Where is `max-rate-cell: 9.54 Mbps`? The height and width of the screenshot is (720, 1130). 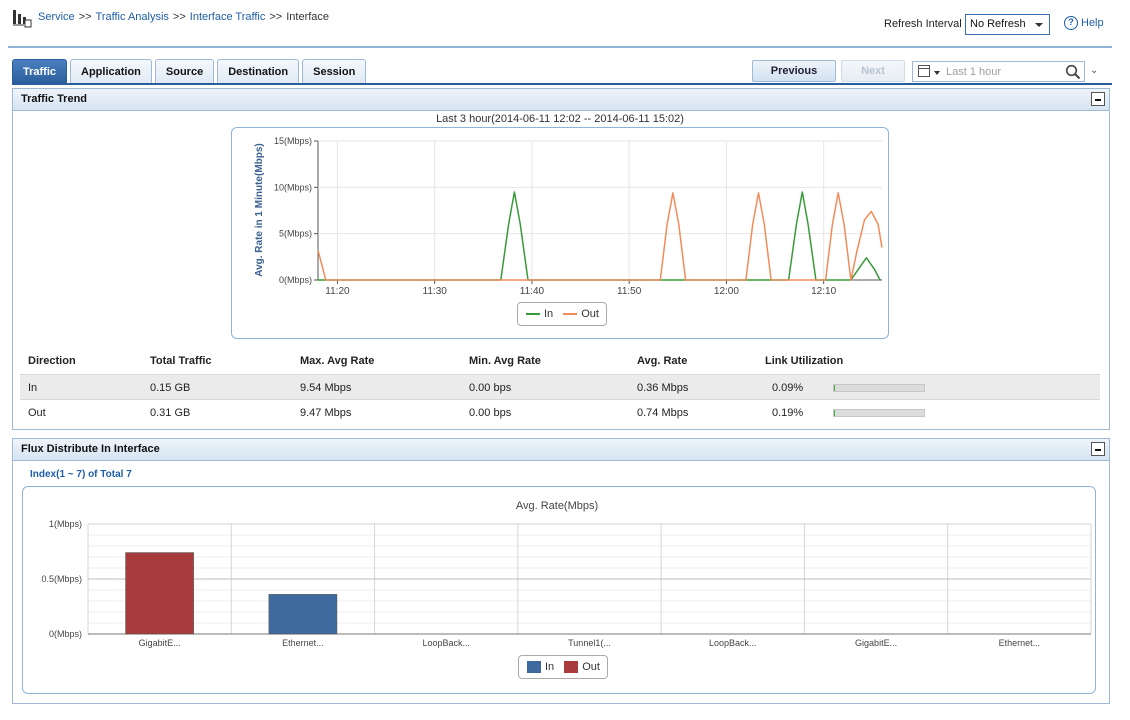
max-rate-cell: 9.54 Mbps is located at coordinates (326, 388).